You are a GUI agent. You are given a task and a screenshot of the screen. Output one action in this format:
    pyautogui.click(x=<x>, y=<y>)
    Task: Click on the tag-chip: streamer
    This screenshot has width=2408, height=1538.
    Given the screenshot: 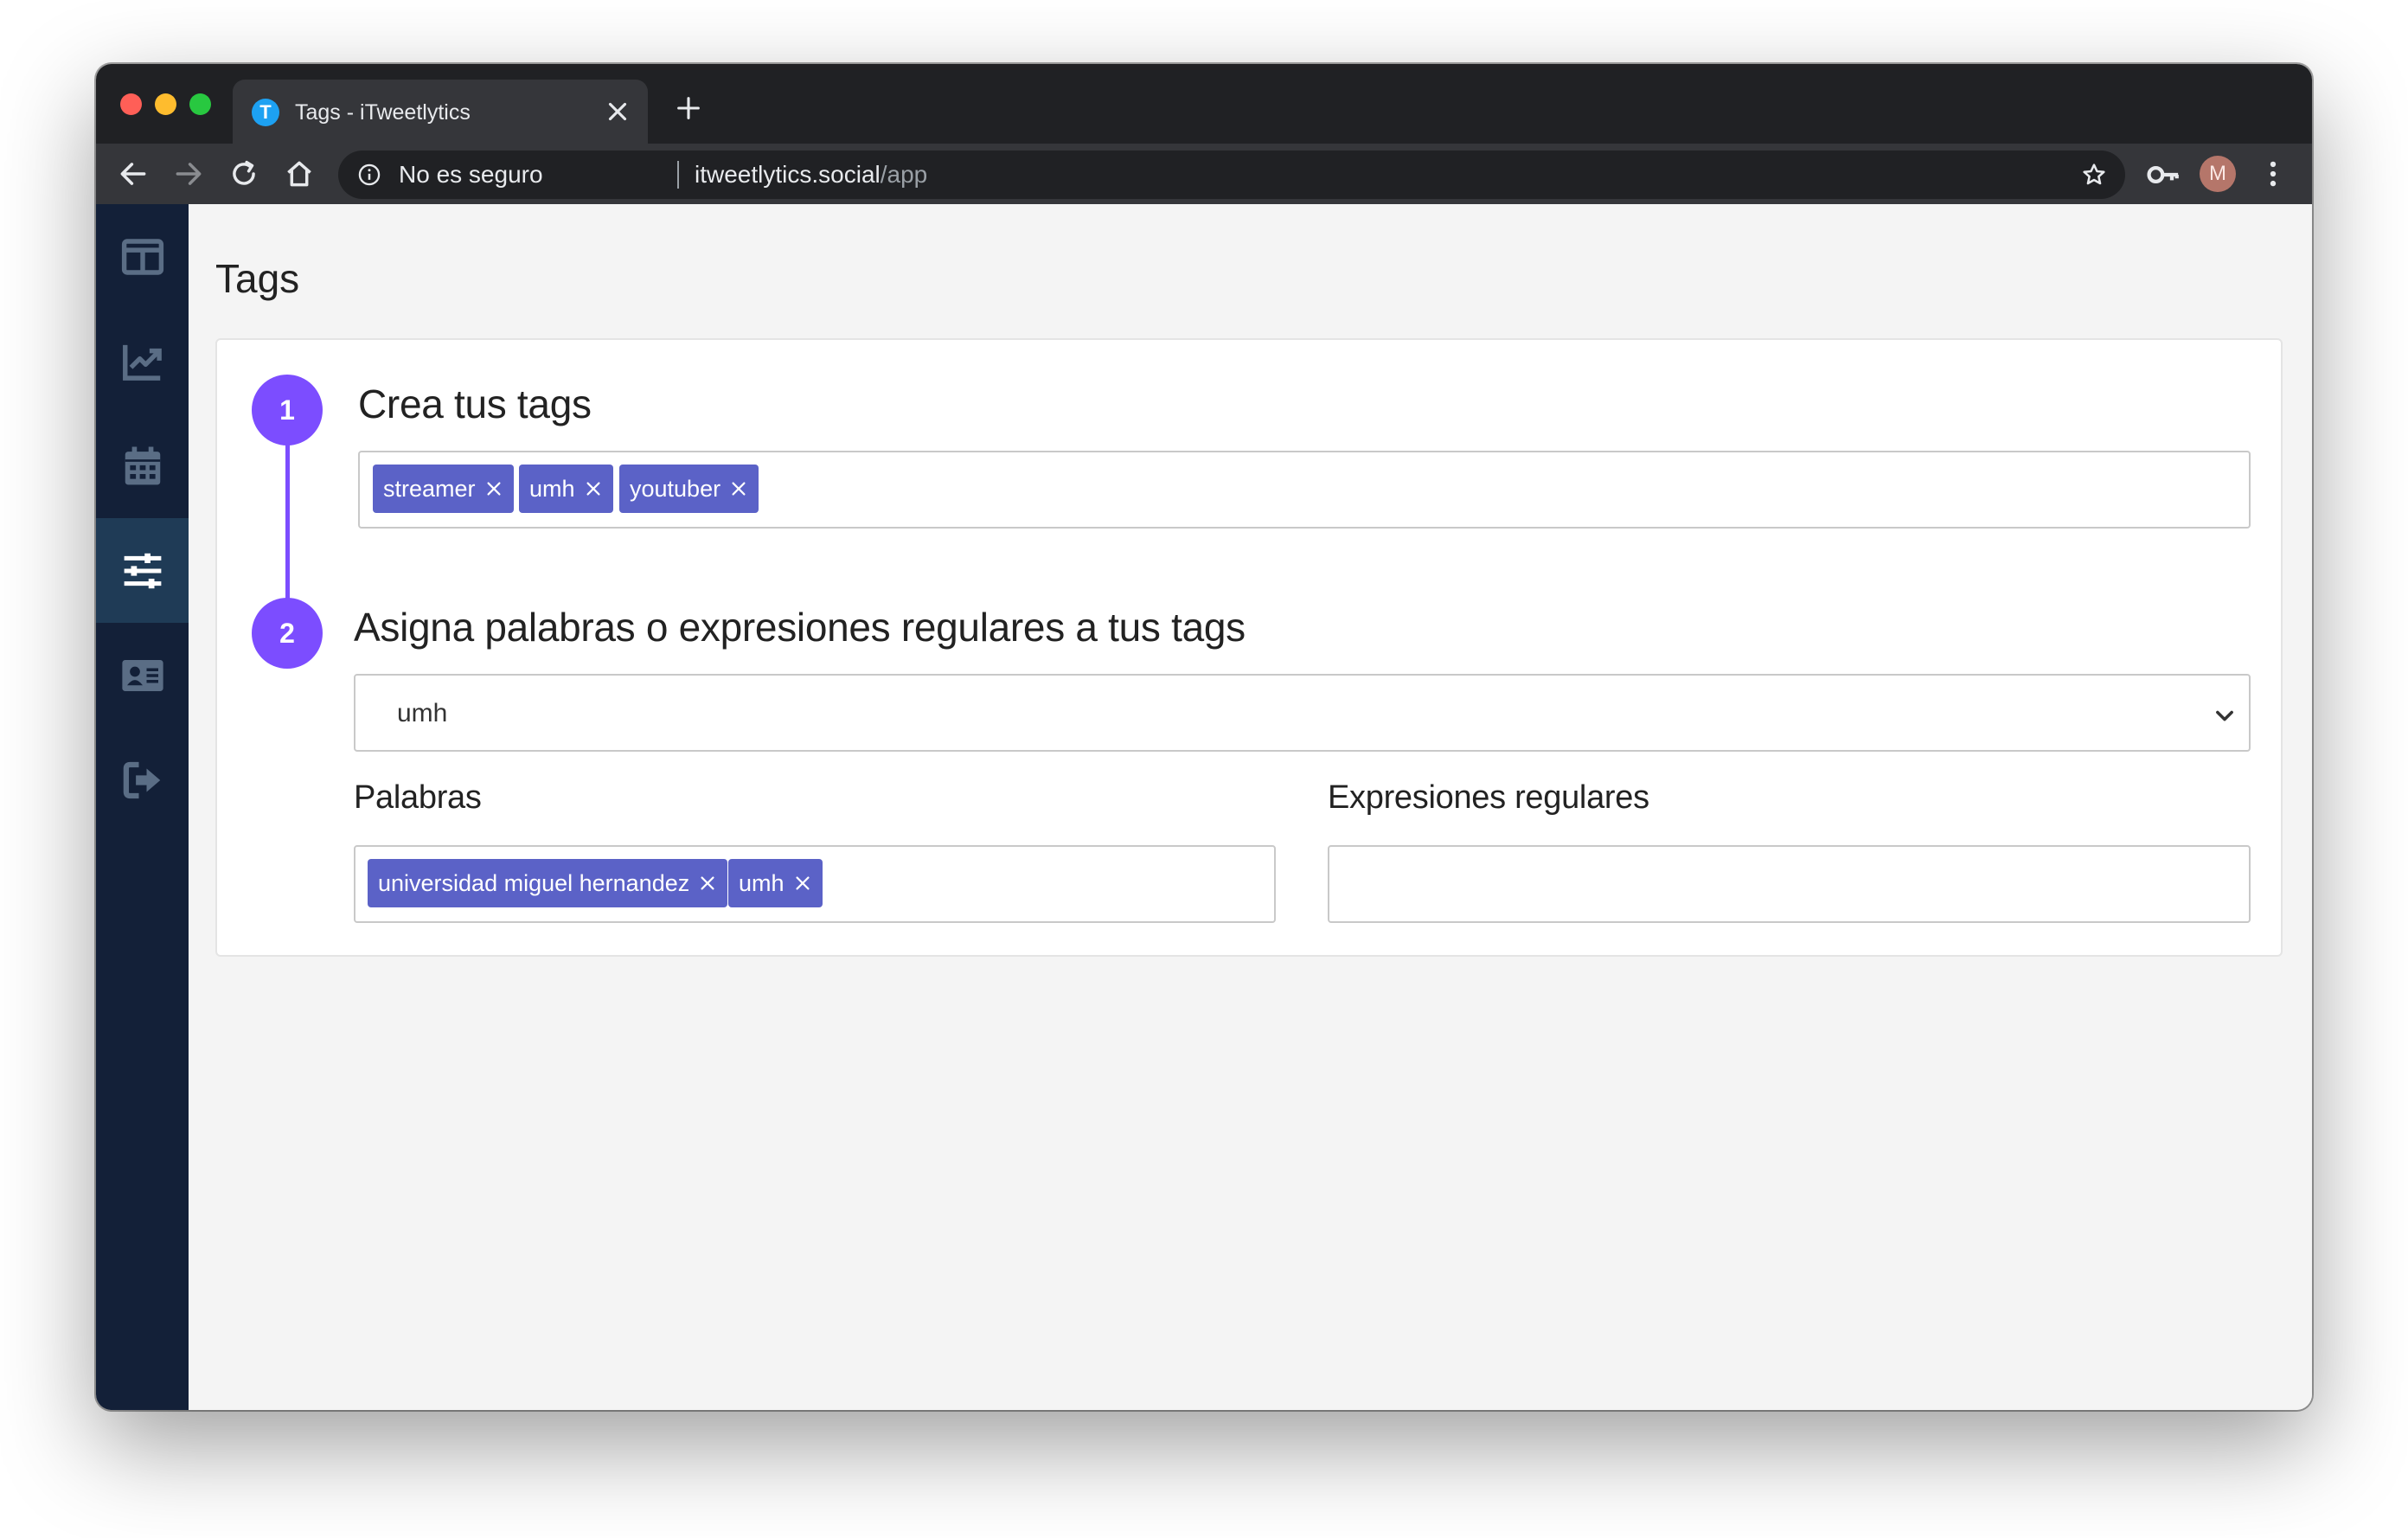 What is the action you would take?
    pyautogui.click(x=444, y=489)
    